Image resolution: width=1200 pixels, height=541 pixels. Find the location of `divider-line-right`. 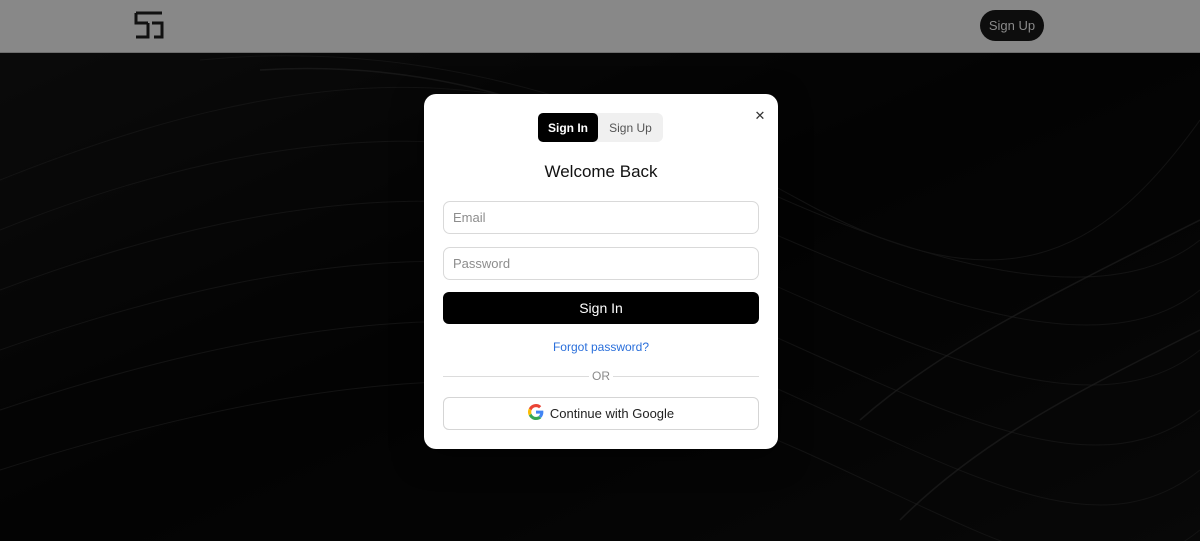

divider-line-right is located at coordinates (686, 376).